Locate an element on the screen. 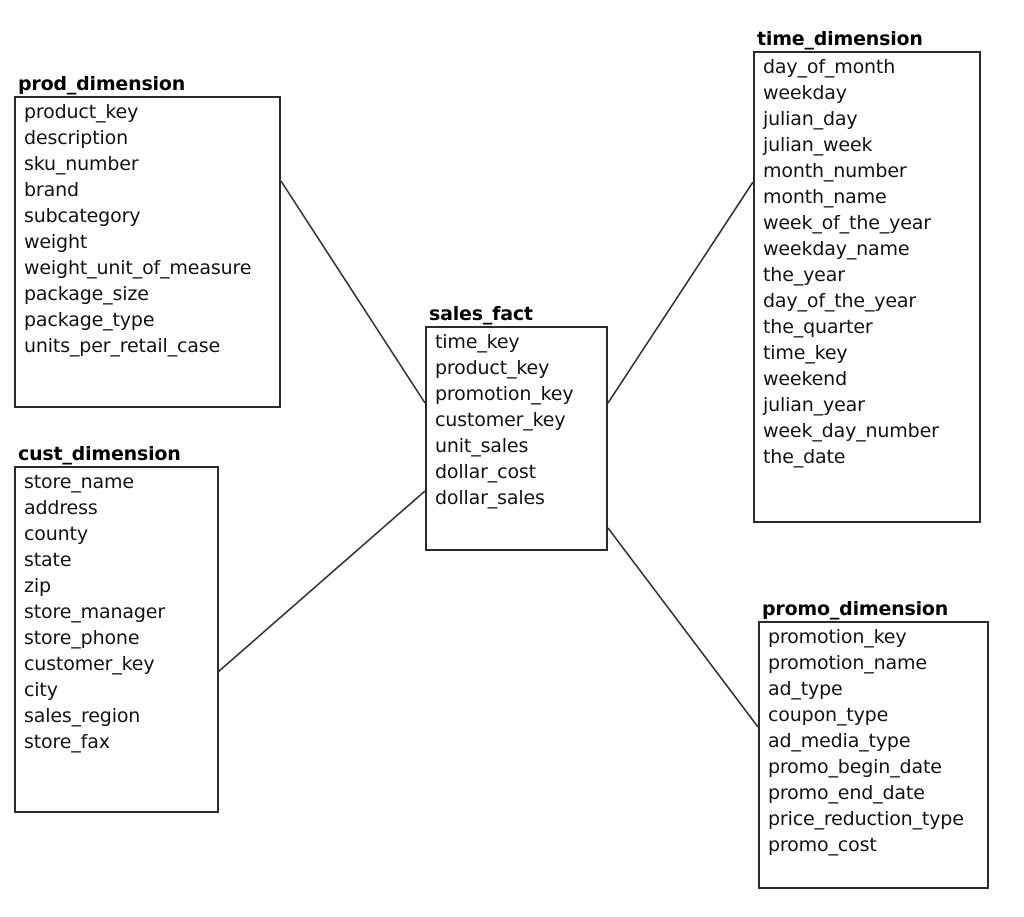 The height and width of the screenshot is (917, 1024). field-item: sales_region is located at coordinates (82, 716).